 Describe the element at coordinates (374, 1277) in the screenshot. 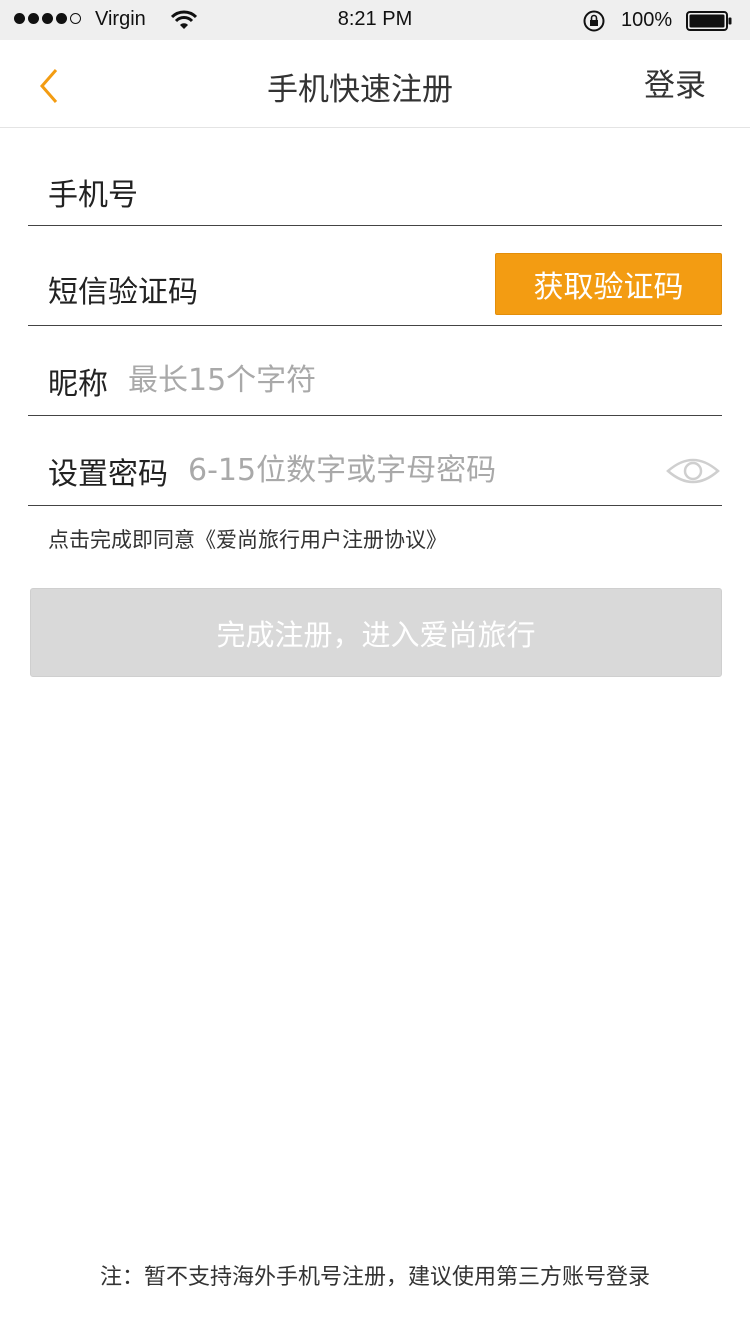

I see `footer-note: 注：暂不支持海外手机号注册，建议使用第三方账号登录` at that location.